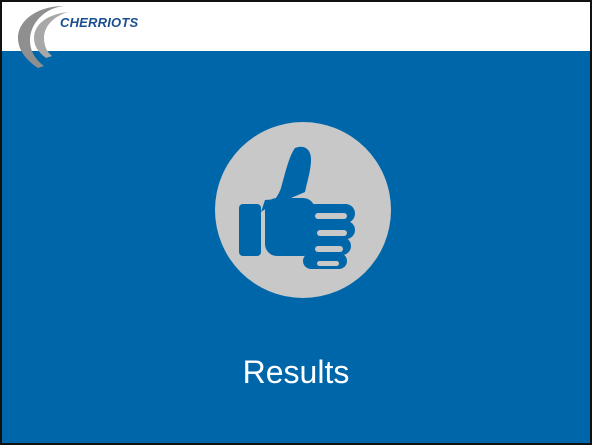 Image resolution: width=592 pixels, height=445 pixels. Describe the element at coordinates (303, 210) in the screenshot. I see `thumbs-up-icon` at that location.